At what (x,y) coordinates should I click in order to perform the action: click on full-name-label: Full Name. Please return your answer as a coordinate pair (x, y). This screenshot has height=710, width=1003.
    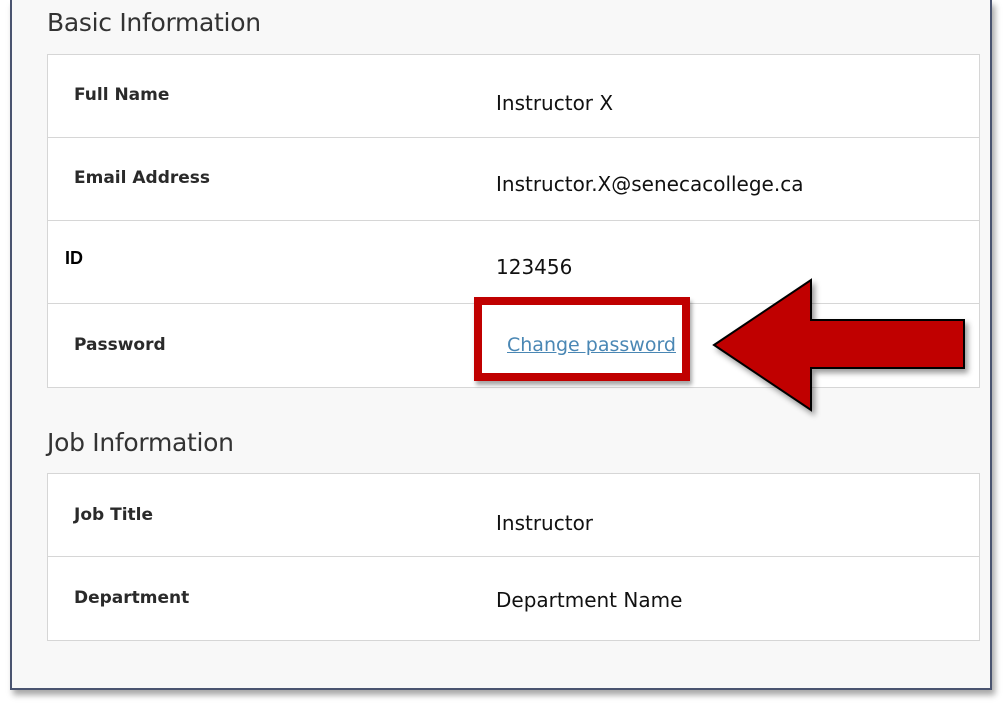
    Looking at the image, I should click on (122, 95).